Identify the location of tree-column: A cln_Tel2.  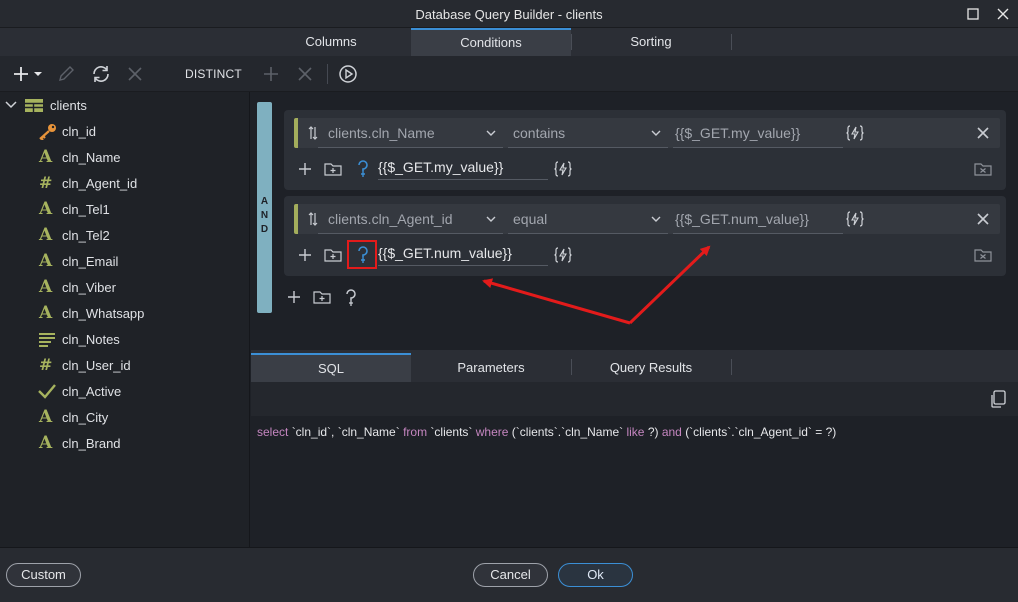
(125, 235).